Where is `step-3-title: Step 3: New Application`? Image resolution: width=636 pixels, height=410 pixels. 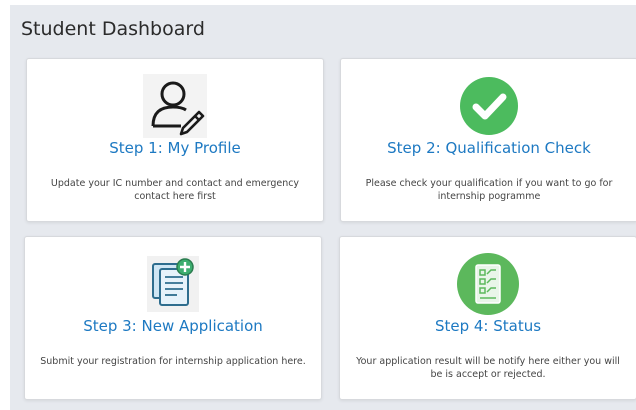 step-3-title: Step 3: New Application is located at coordinates (173, 326).